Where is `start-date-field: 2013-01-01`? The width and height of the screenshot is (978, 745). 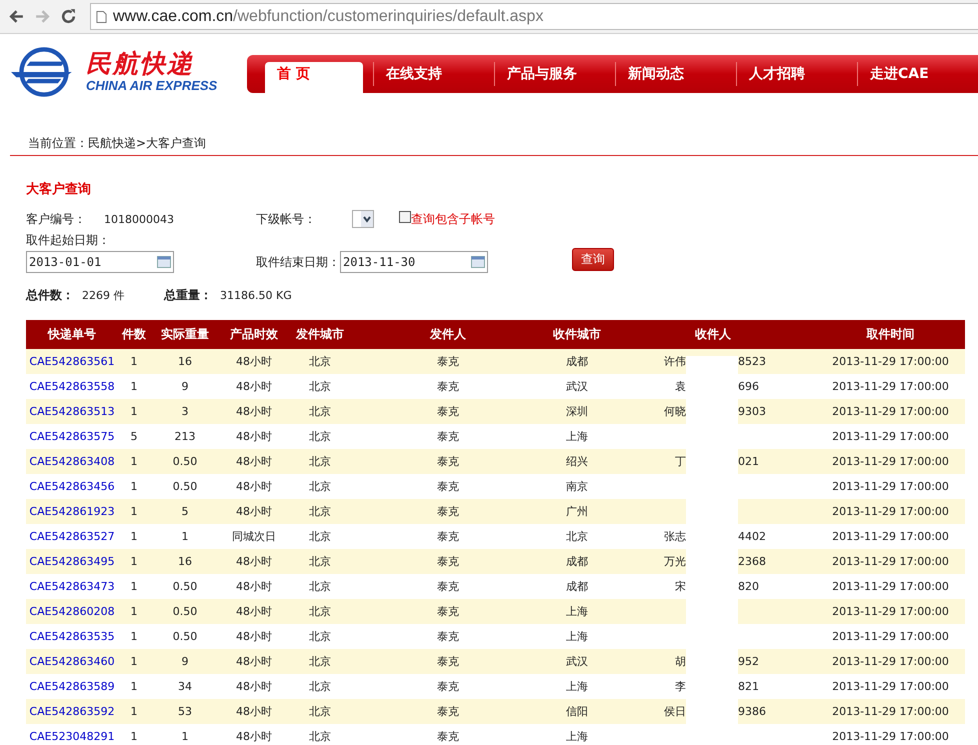 start-date-field: 2013-01-01 is located at coordinates (100, 262).